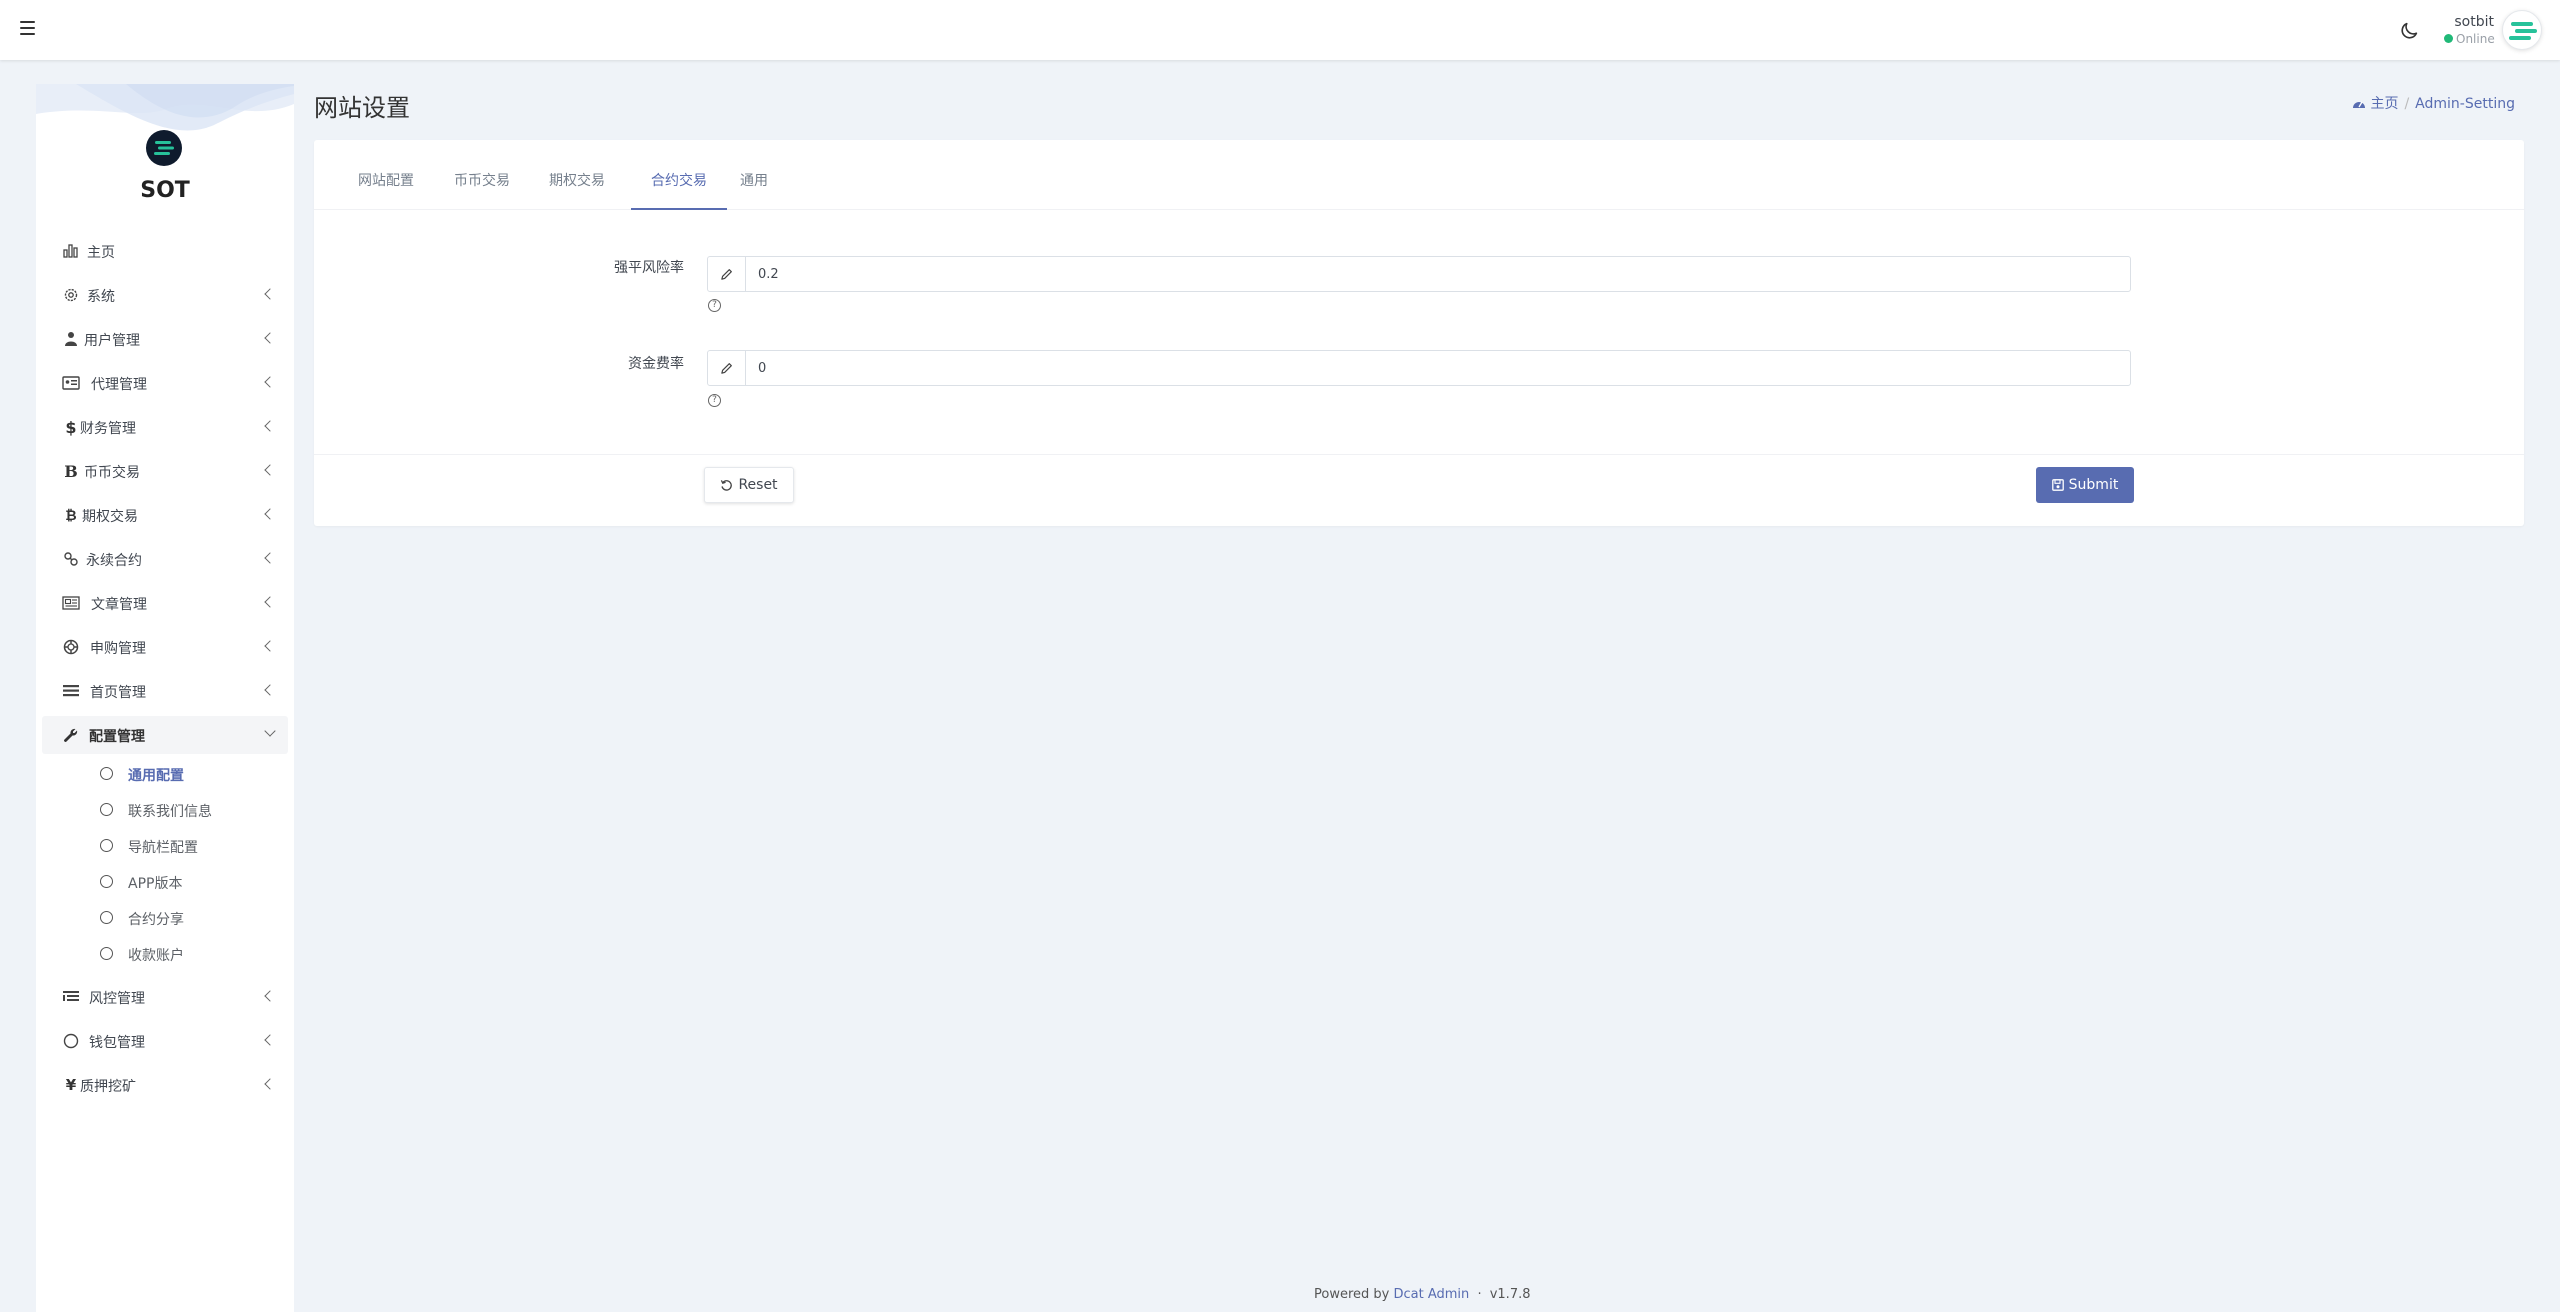 The width and height of the screenshot is (2560, 1312). I want to click on sidebar-subitem-label: 合约分享, so click(156, 920).